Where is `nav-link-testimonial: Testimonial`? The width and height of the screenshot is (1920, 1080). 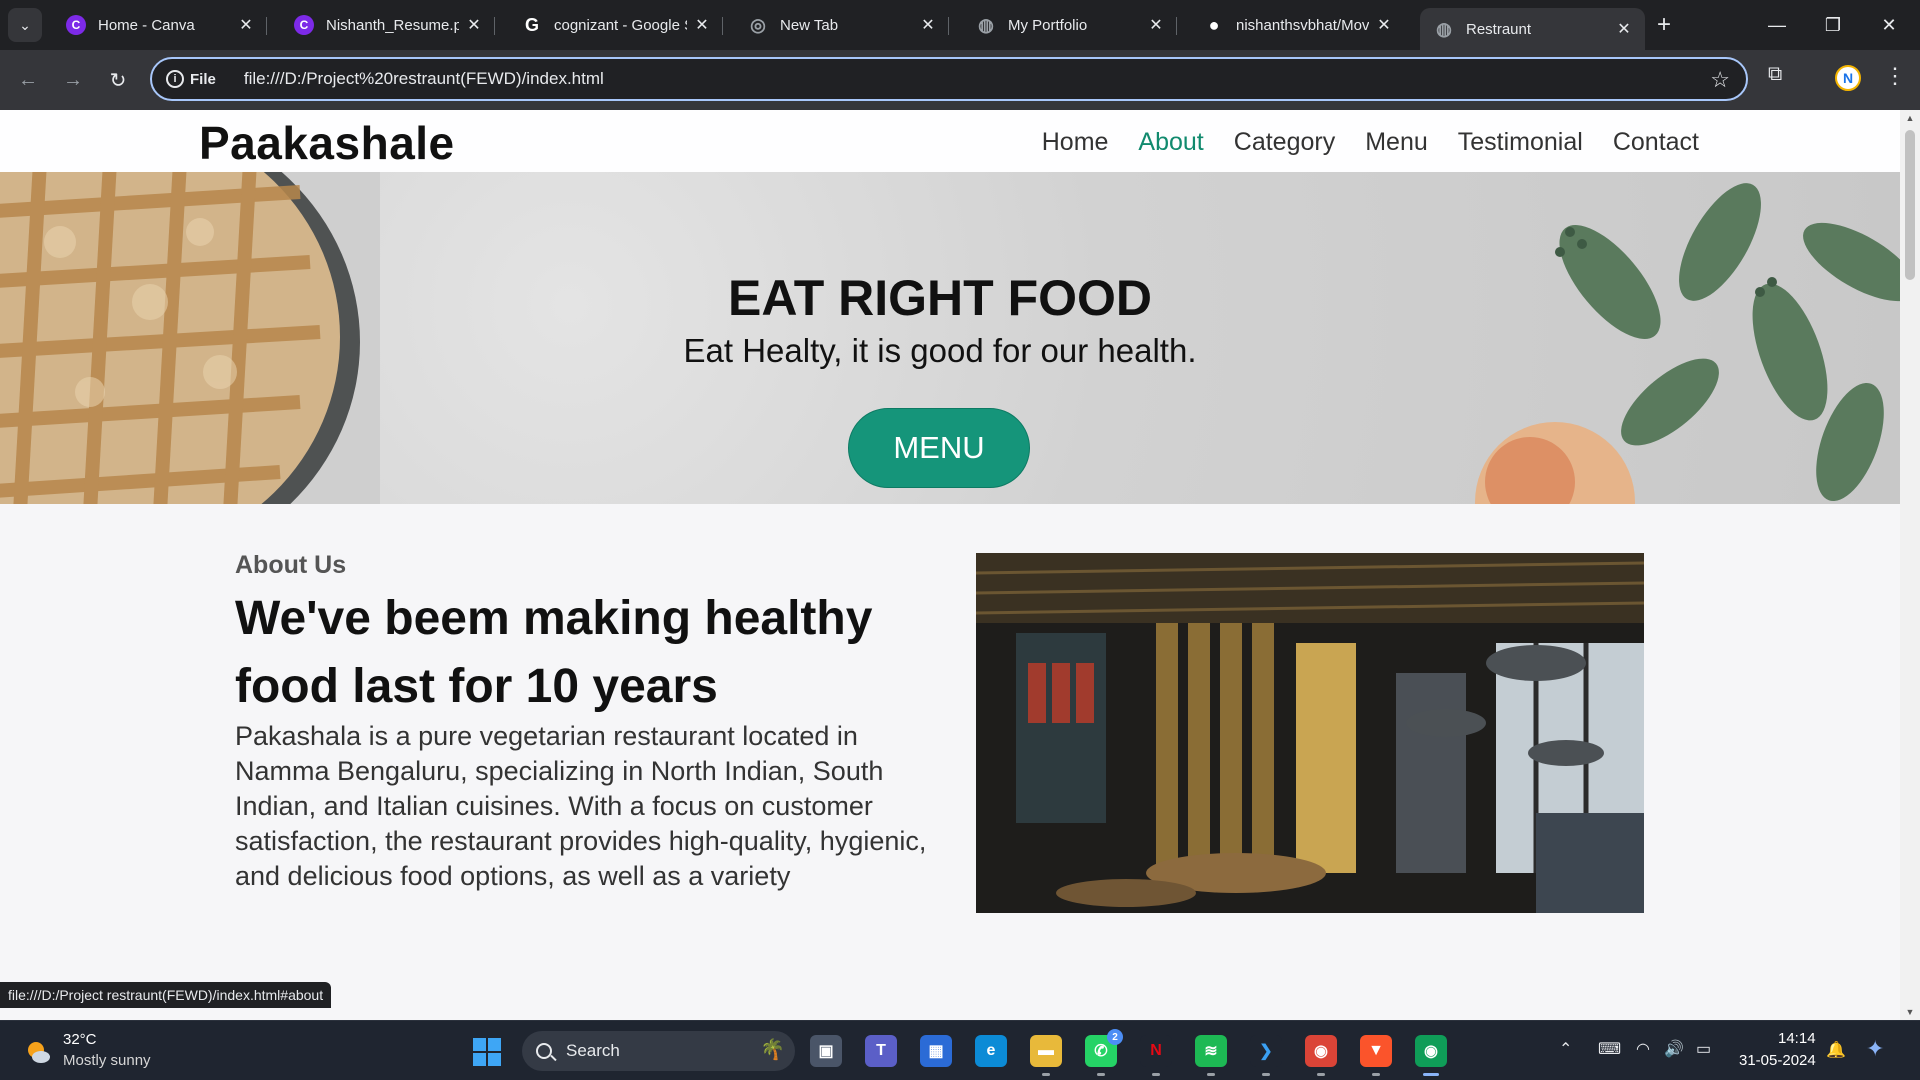
nav-link-testimonial: Testimonial is located at coordinates (1520, 142).